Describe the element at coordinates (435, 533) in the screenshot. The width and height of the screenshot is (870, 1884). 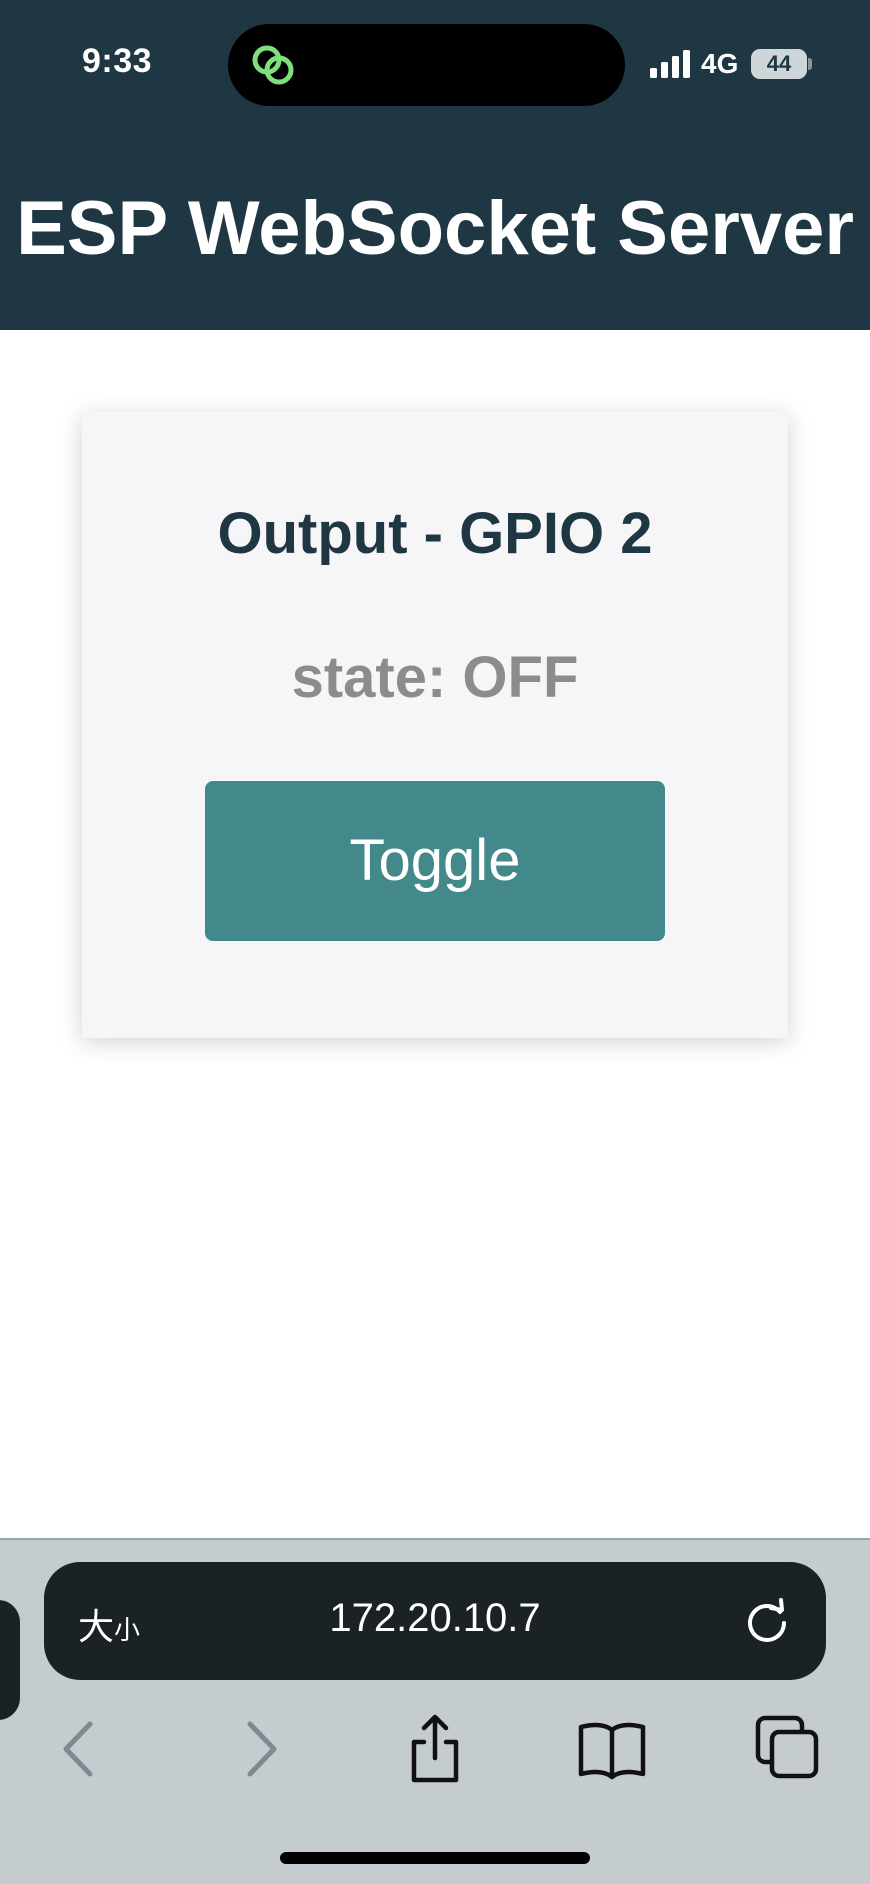
I see `card-title: Output - GPIO 2` at that location.